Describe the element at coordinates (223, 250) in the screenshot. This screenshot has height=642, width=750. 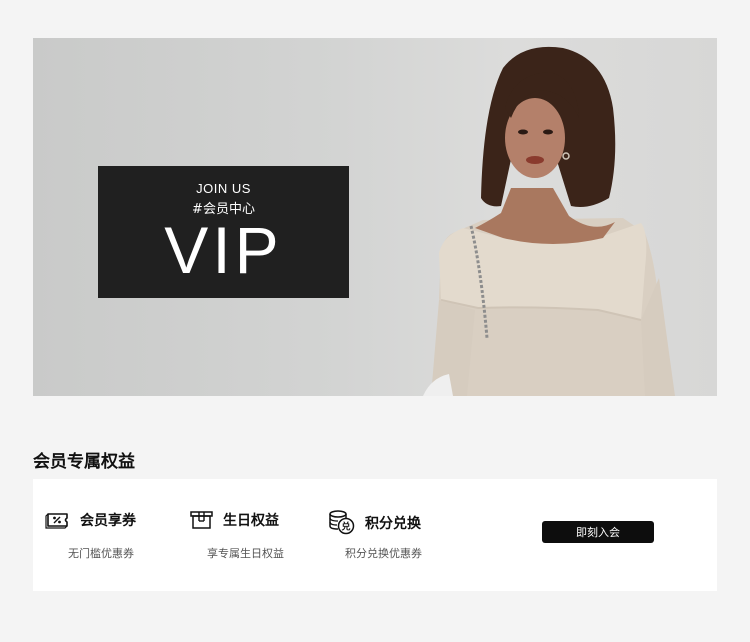
I see `vip-text: VIP` at that location.